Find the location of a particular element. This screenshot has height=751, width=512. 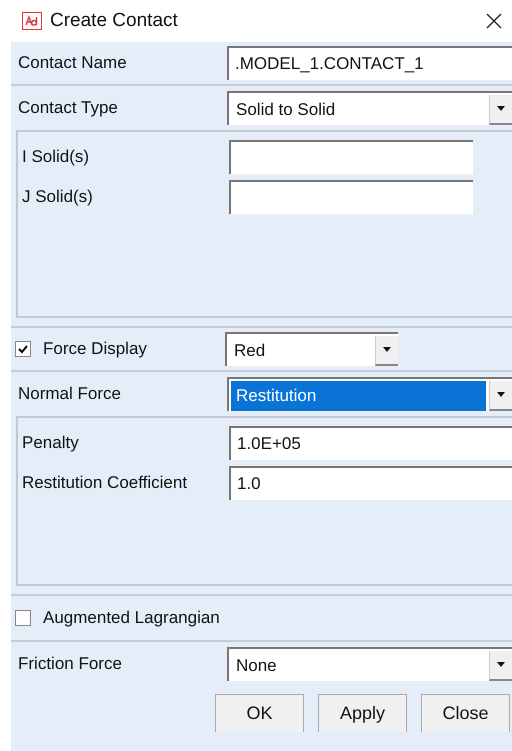

checkmark-icon is located at coordinates (23, 349).